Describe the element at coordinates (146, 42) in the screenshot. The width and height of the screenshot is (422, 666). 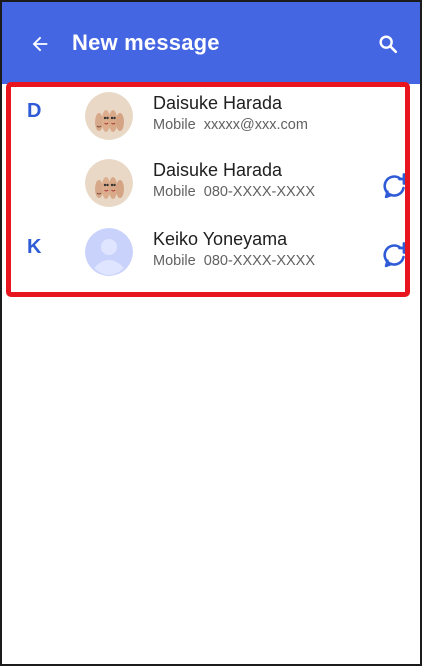
I see `page-title: New message` at that location.